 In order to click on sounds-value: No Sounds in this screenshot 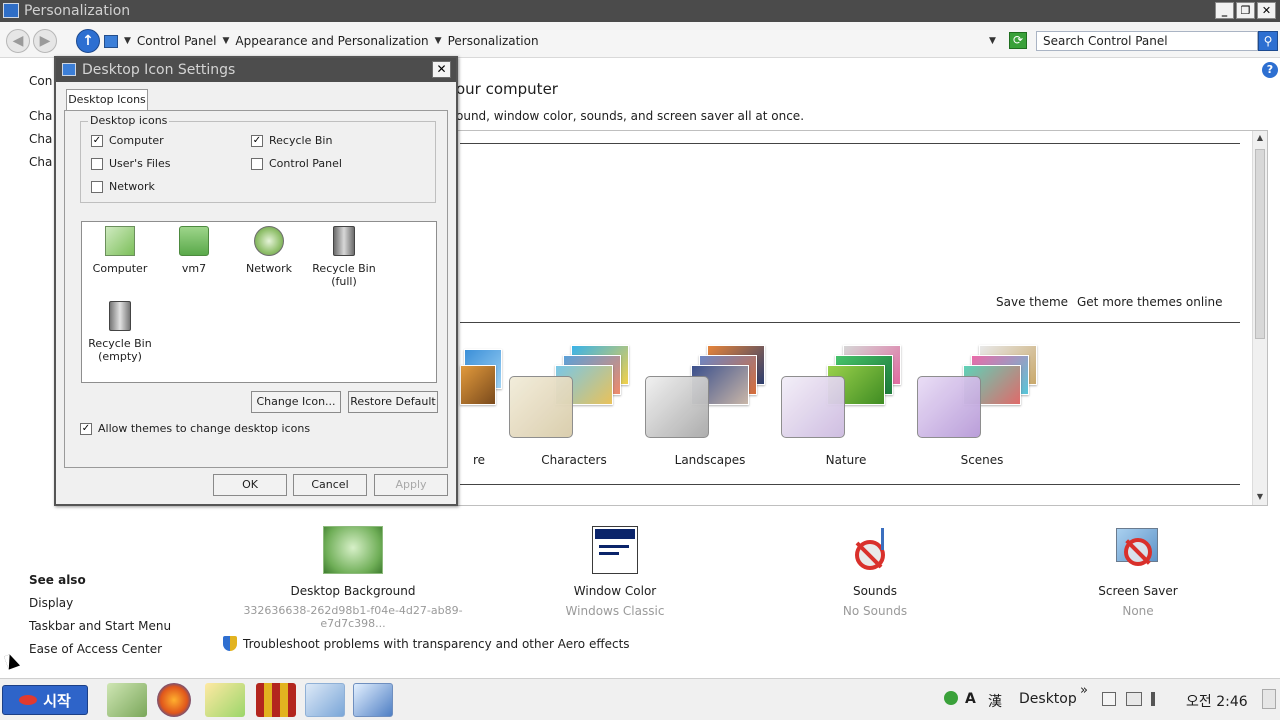, I will do `click(875, 611)`.